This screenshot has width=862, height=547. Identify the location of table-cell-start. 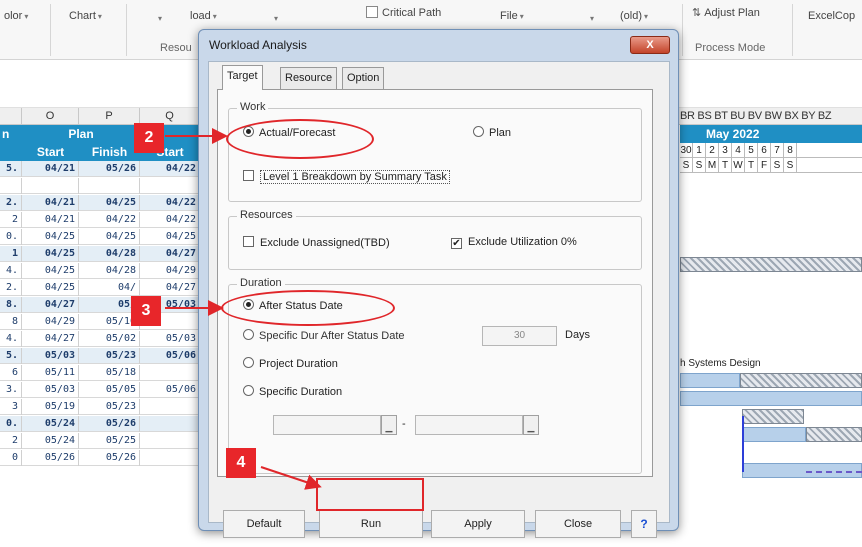
(50, 186).